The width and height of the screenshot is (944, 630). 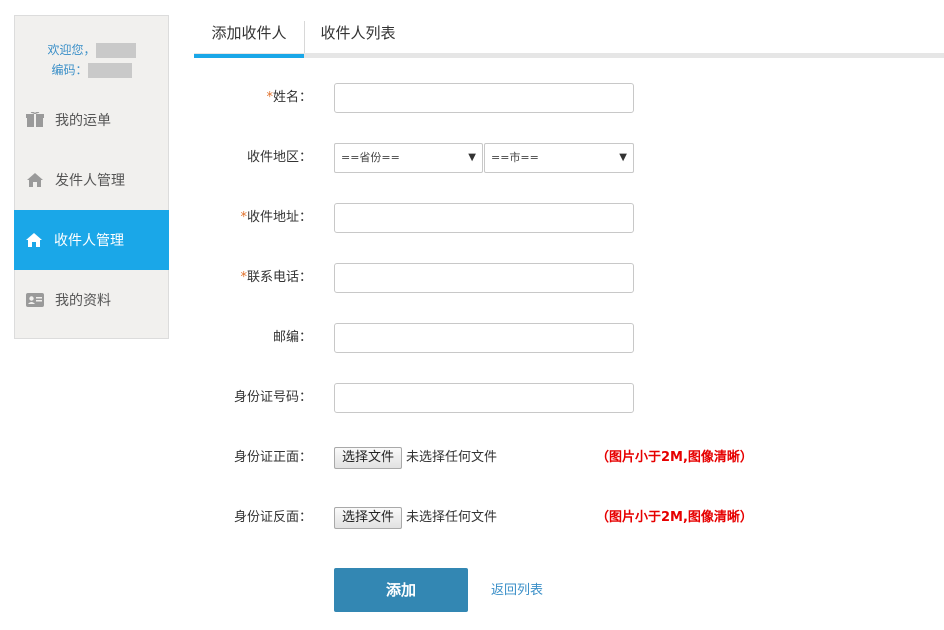 What do you see at coordinates (69, 70) in the screenshot?
I see `code-label: 编码：` at bounding box center [69, 70].